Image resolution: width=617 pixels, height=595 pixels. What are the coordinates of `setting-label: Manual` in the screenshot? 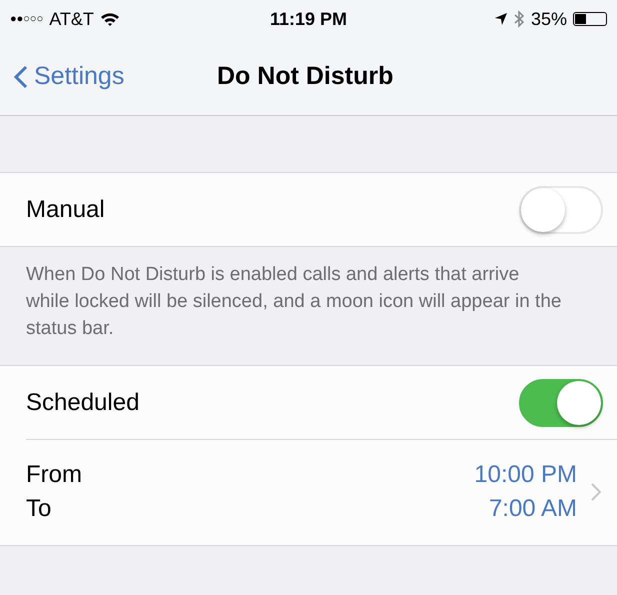 It's located at (66, 210).